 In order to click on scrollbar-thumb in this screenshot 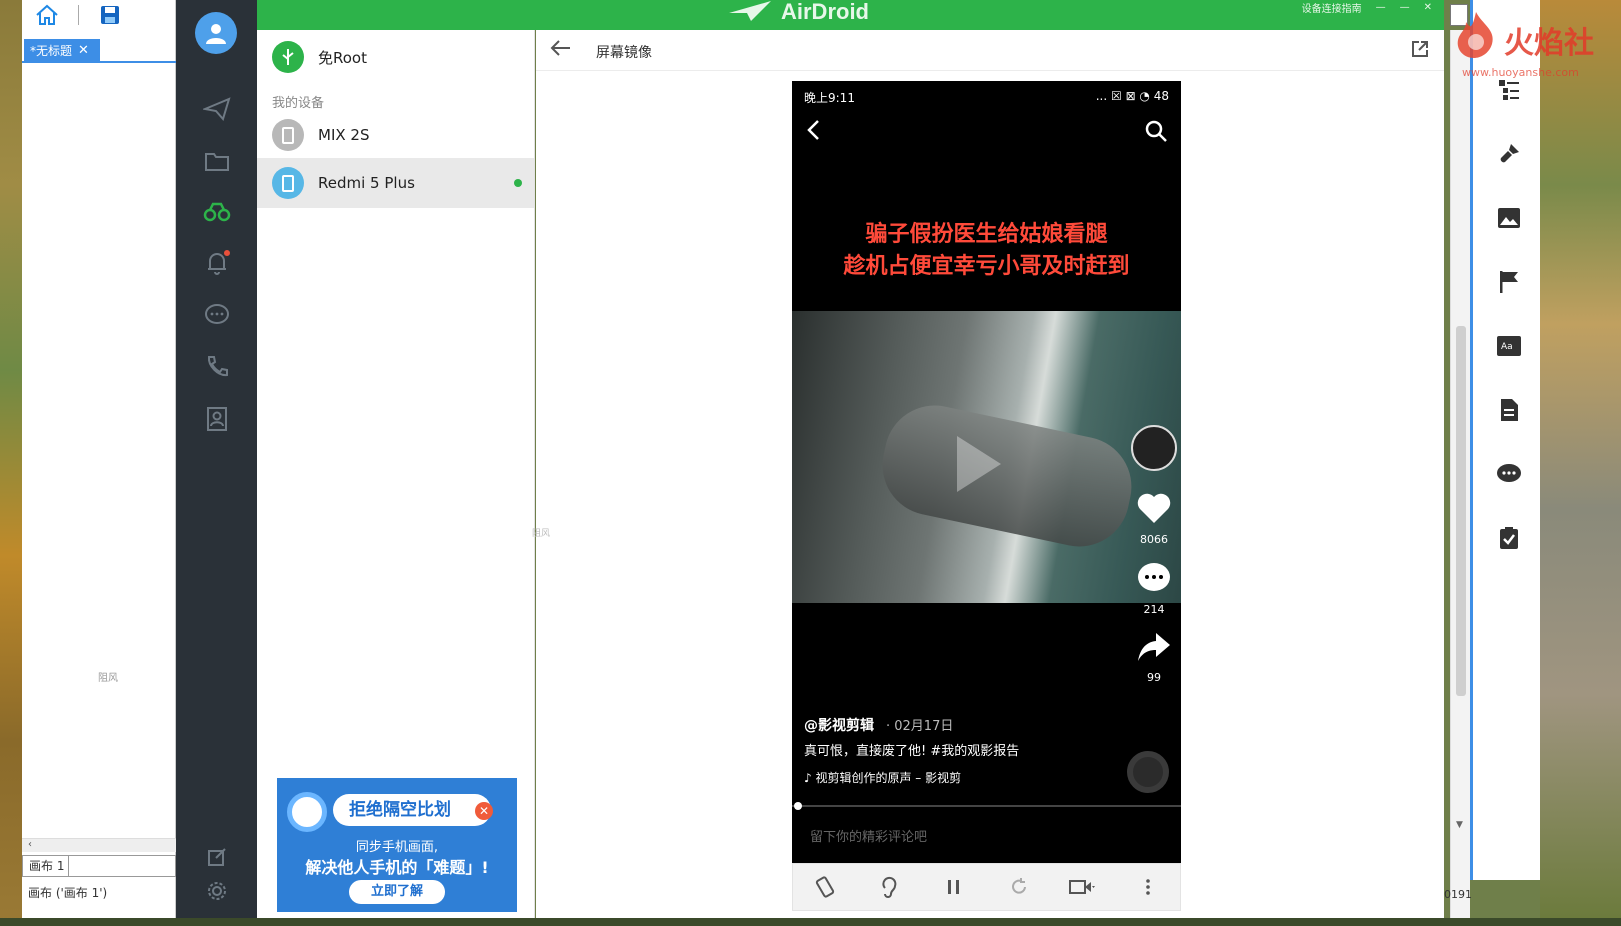, I will do `click(1461, 511)`.